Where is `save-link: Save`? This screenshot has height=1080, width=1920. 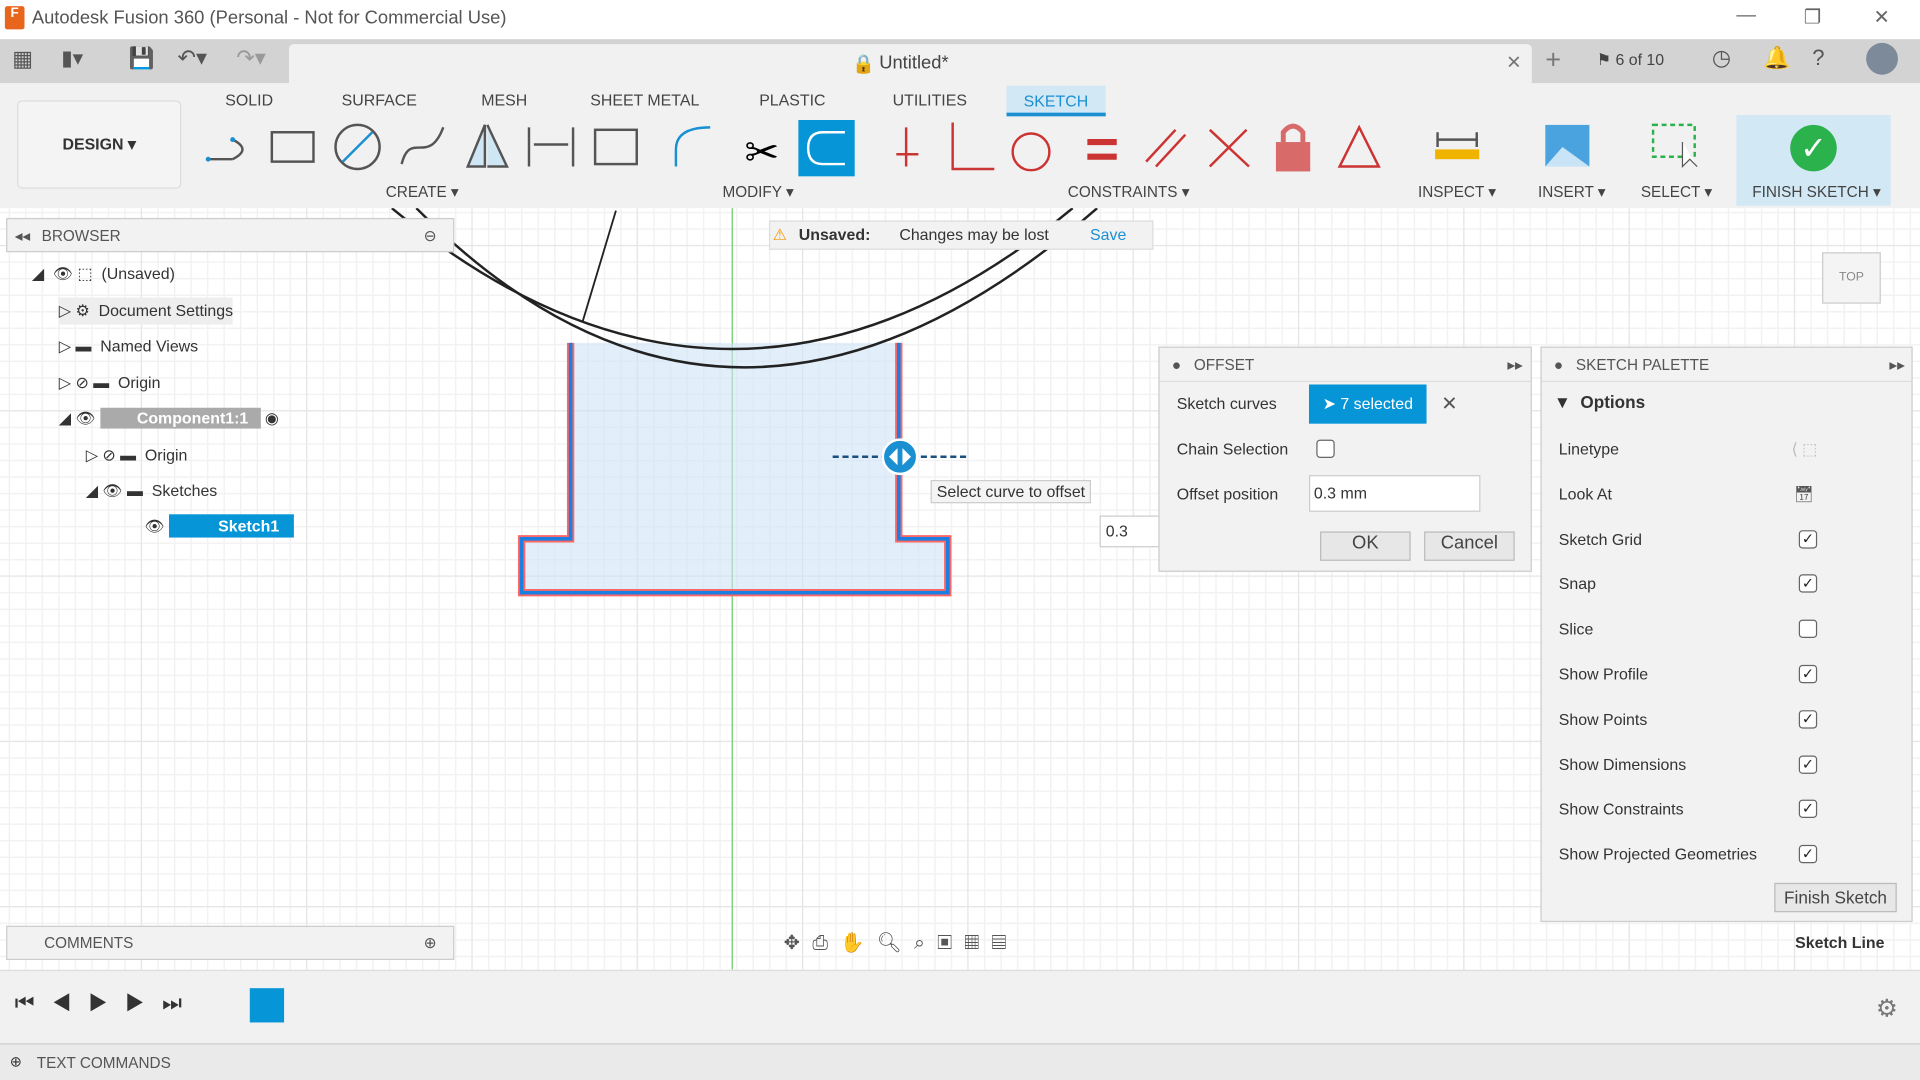
save-link: Save is located at coordinates (1108, 234).